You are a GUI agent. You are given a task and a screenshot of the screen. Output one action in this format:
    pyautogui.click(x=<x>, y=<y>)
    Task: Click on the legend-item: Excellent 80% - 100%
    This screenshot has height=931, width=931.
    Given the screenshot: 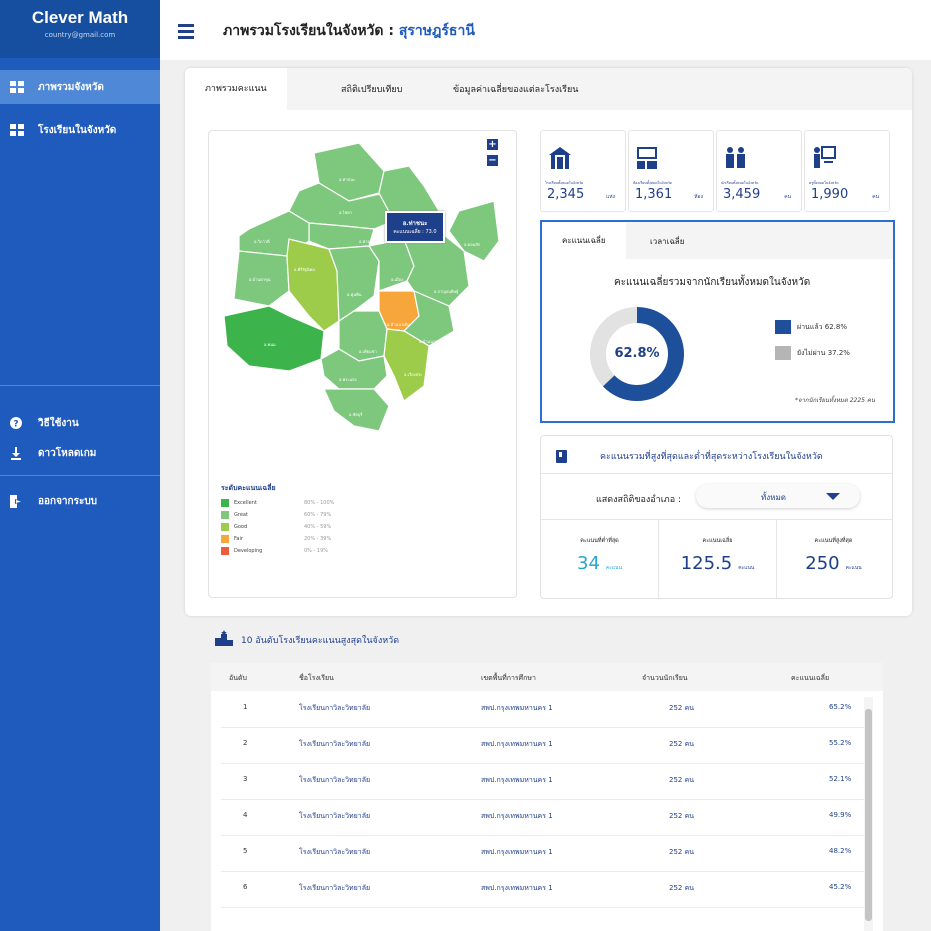 What is the action you would take?
    pyautogui.click(x=277, y=503)
    